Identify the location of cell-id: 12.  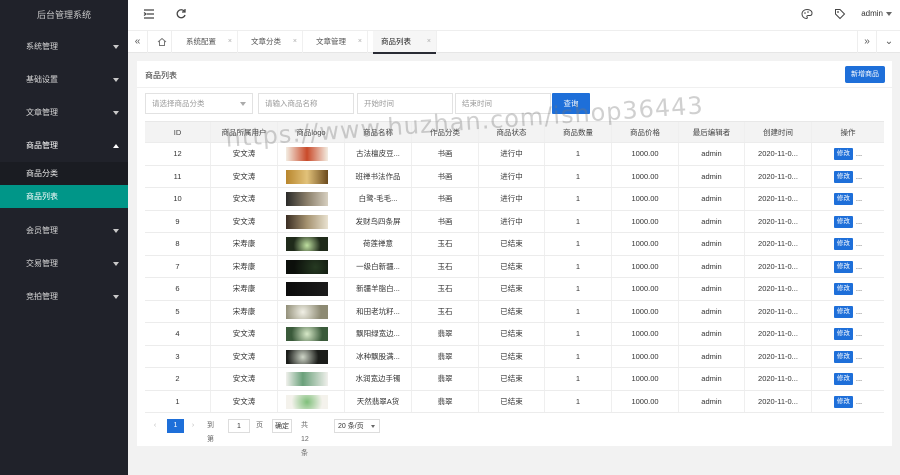
(178, 154).